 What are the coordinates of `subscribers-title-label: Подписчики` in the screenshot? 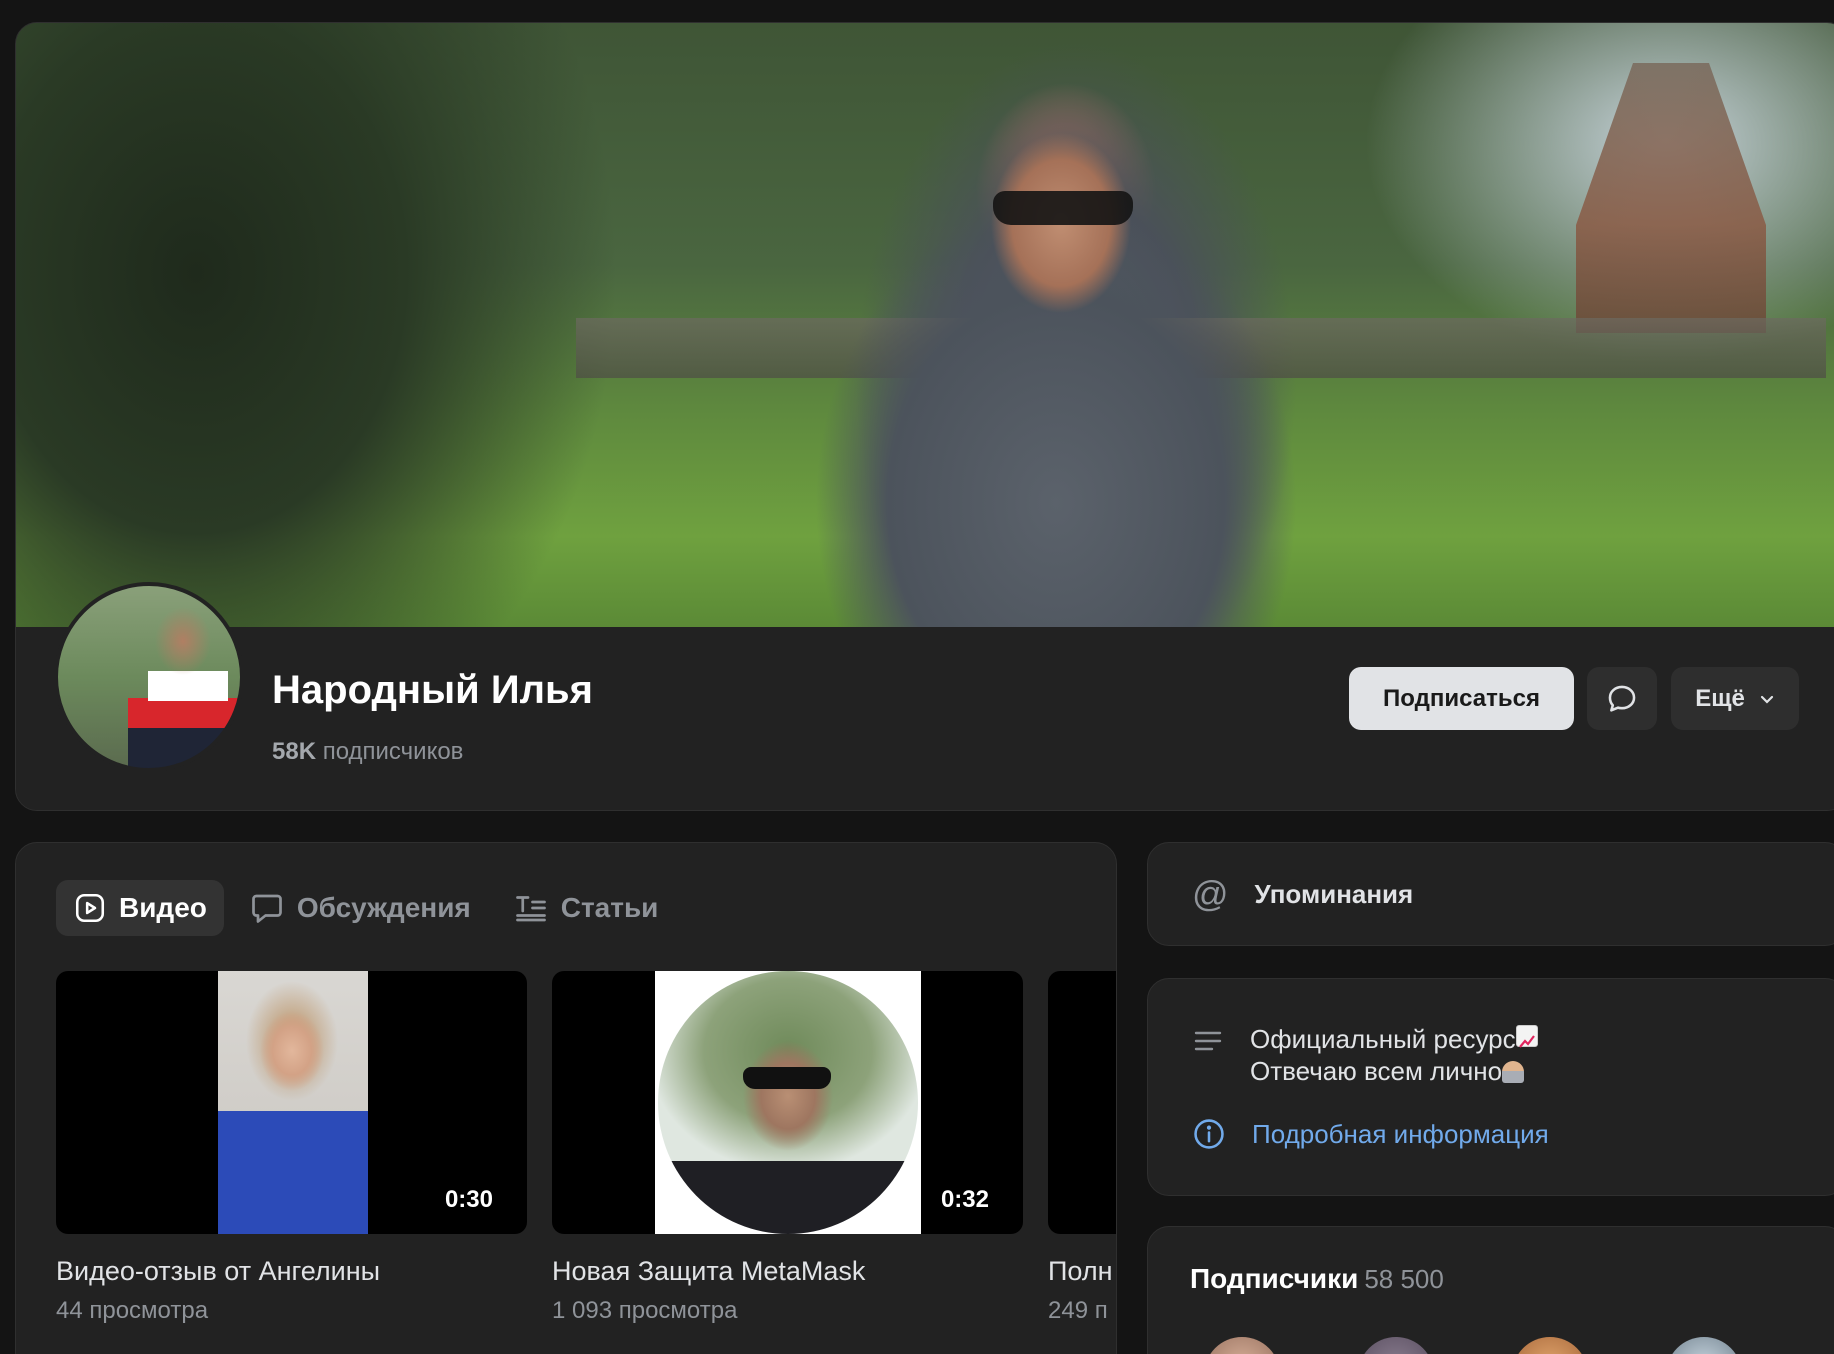 It's located at (1274, 1278).